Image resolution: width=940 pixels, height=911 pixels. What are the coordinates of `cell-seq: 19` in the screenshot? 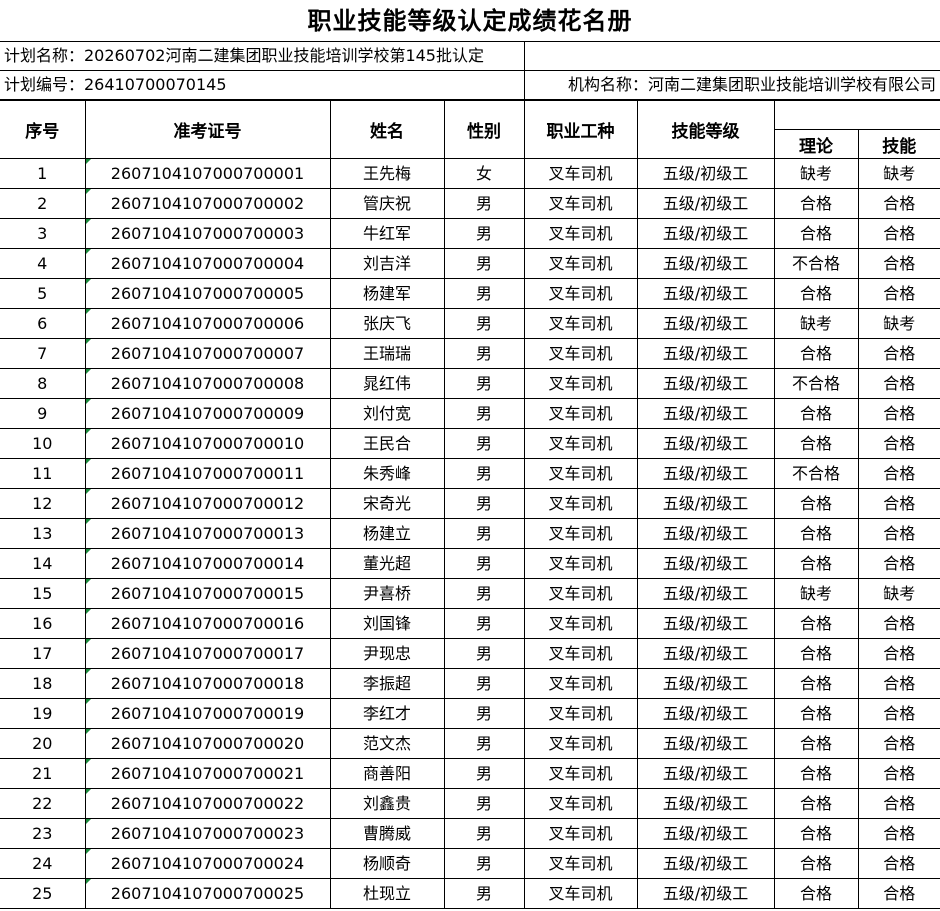 It's located at (43, 713).